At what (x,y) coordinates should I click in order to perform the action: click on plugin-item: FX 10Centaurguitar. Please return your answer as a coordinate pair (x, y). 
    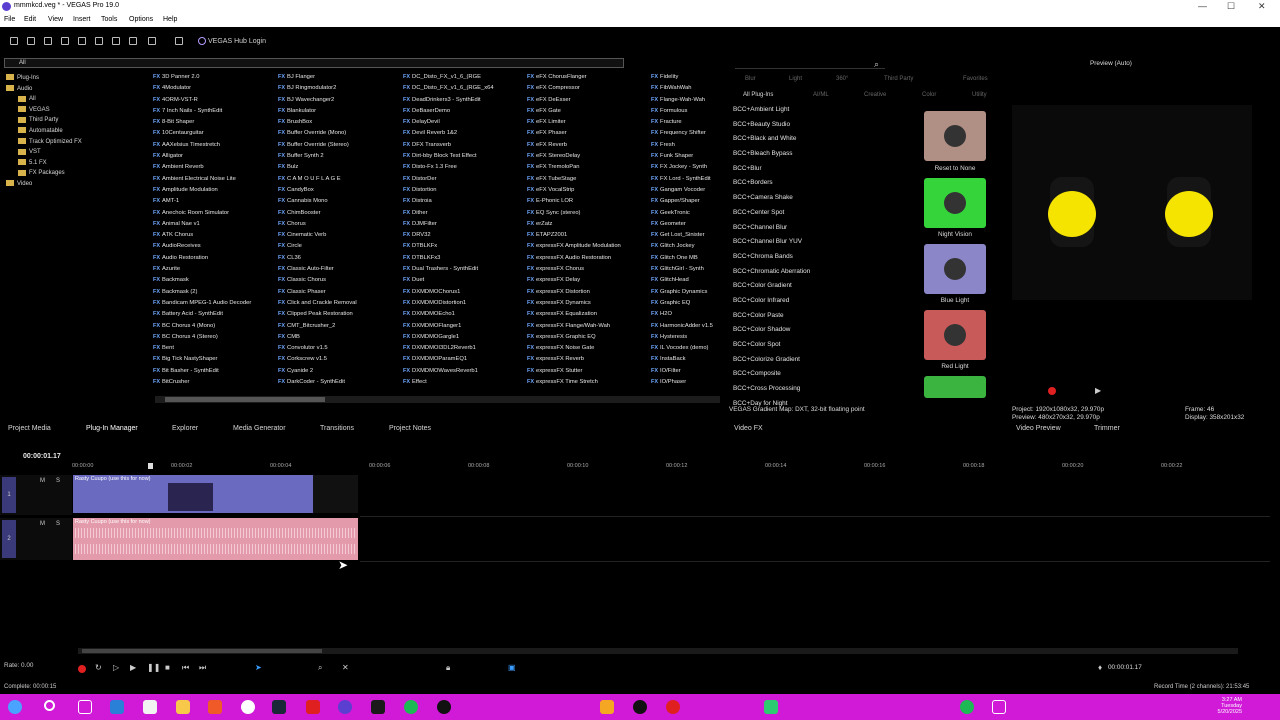
    Looking at the image, I should click on (214, 133).